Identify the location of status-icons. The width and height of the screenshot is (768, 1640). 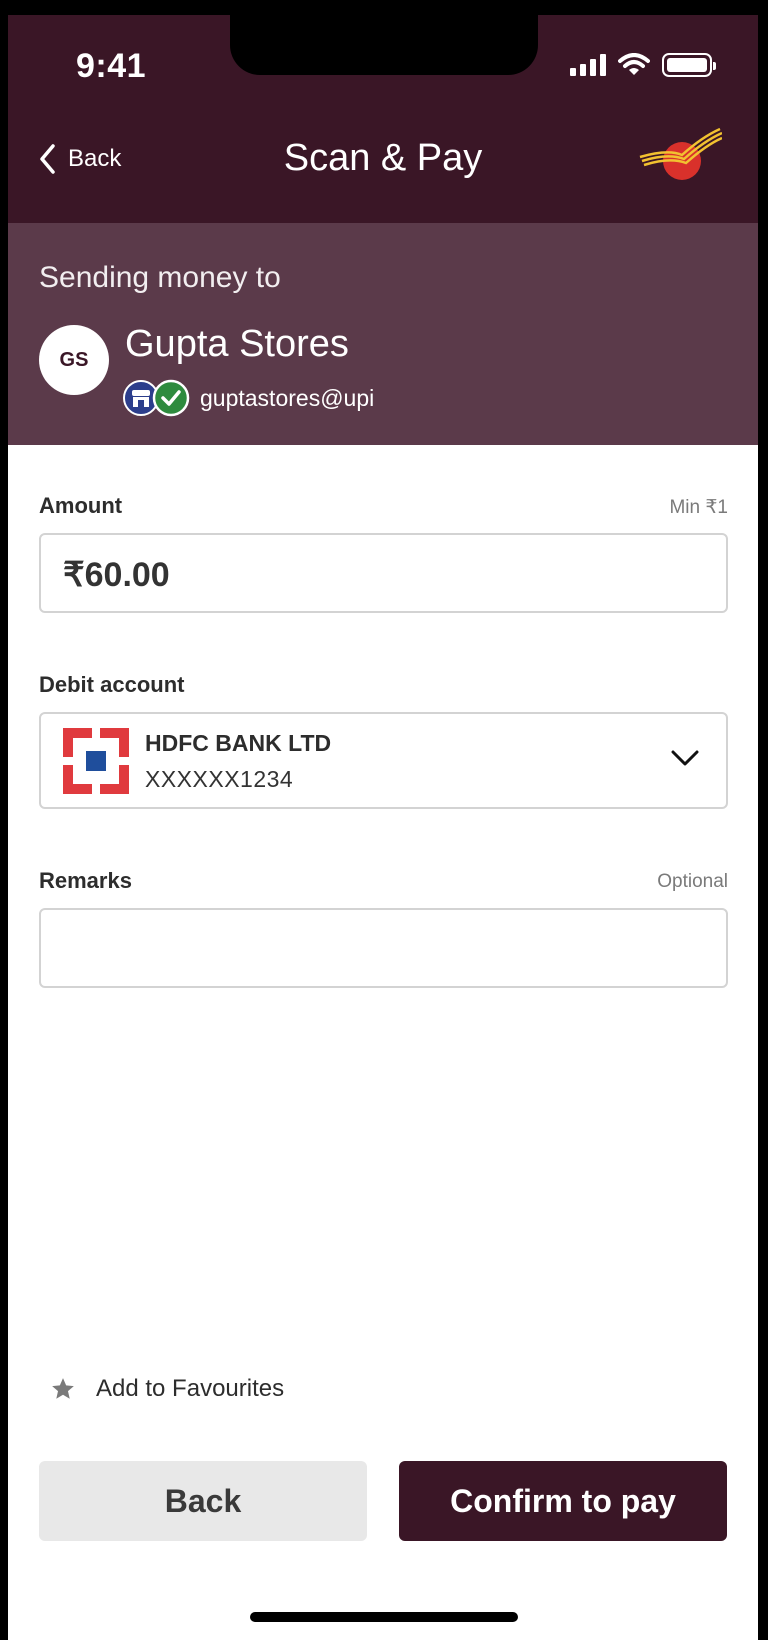
(643, 65).